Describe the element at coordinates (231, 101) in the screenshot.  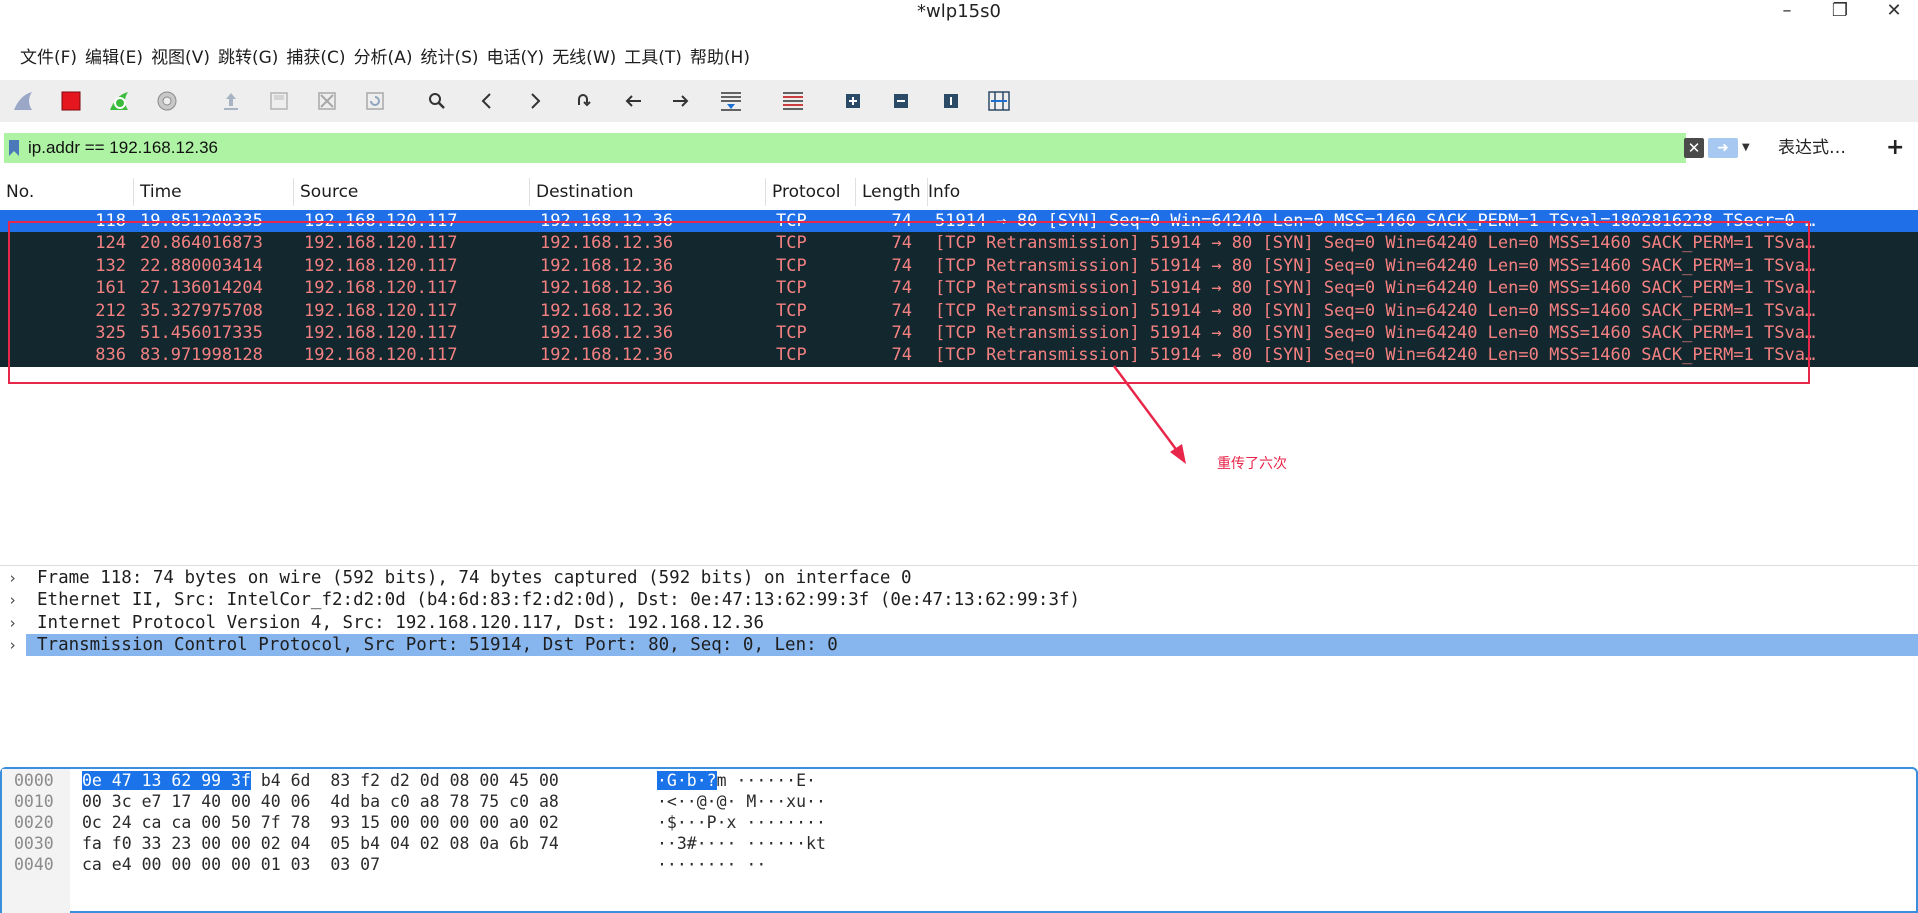
I see `open-file-icon` at that location.